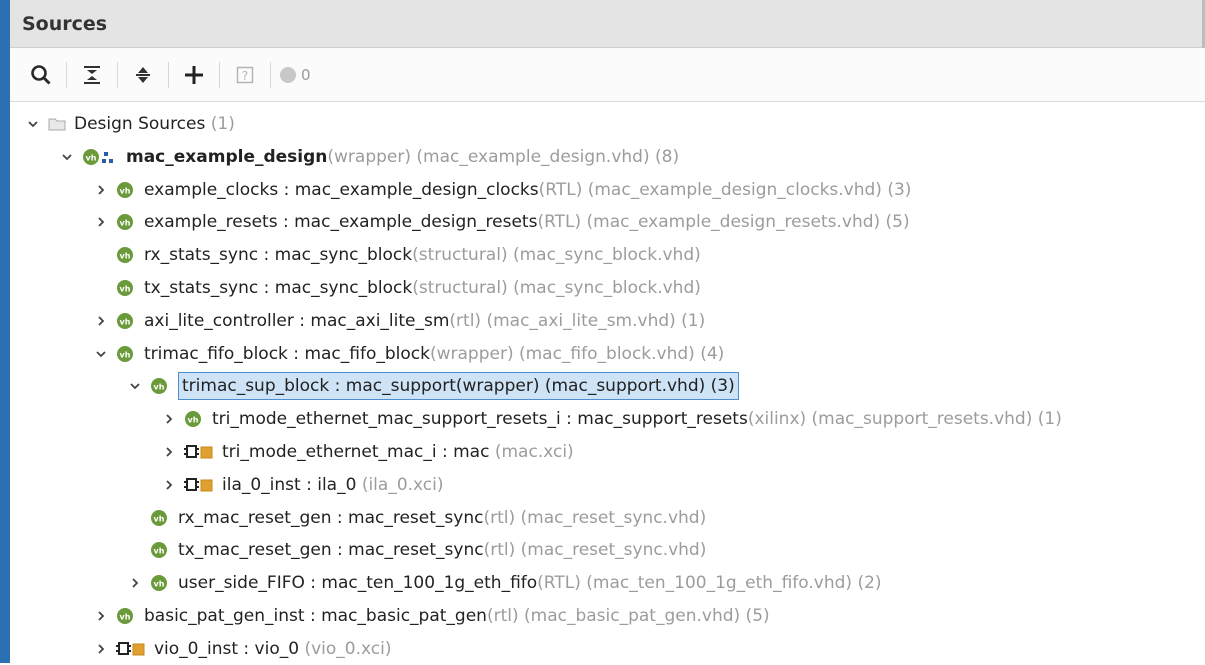 This screenshot has height=665, width=1205. Describe the element at coordinates (297, 75) in the screenshot. I see `status-indicator: 0` at that location.